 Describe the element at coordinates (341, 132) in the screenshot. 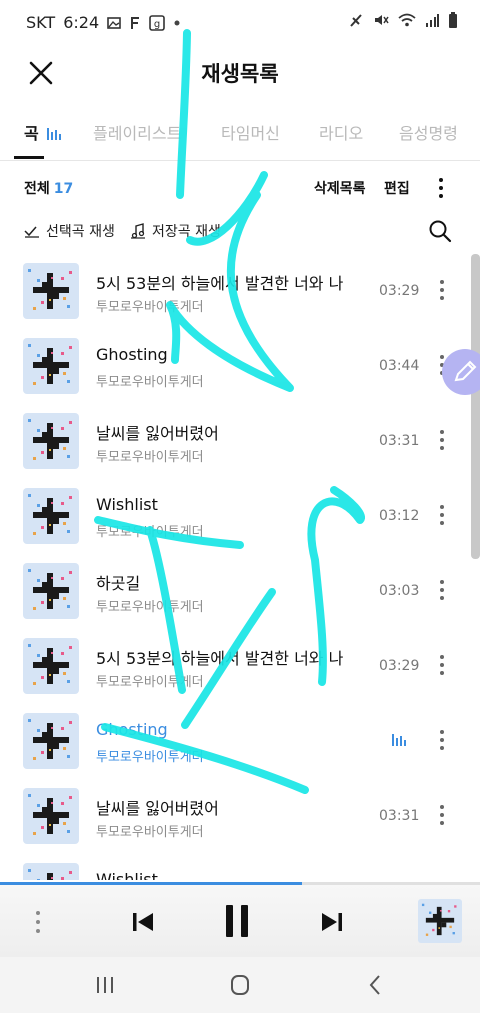

I see `tab-radio: 라디오` at that location.